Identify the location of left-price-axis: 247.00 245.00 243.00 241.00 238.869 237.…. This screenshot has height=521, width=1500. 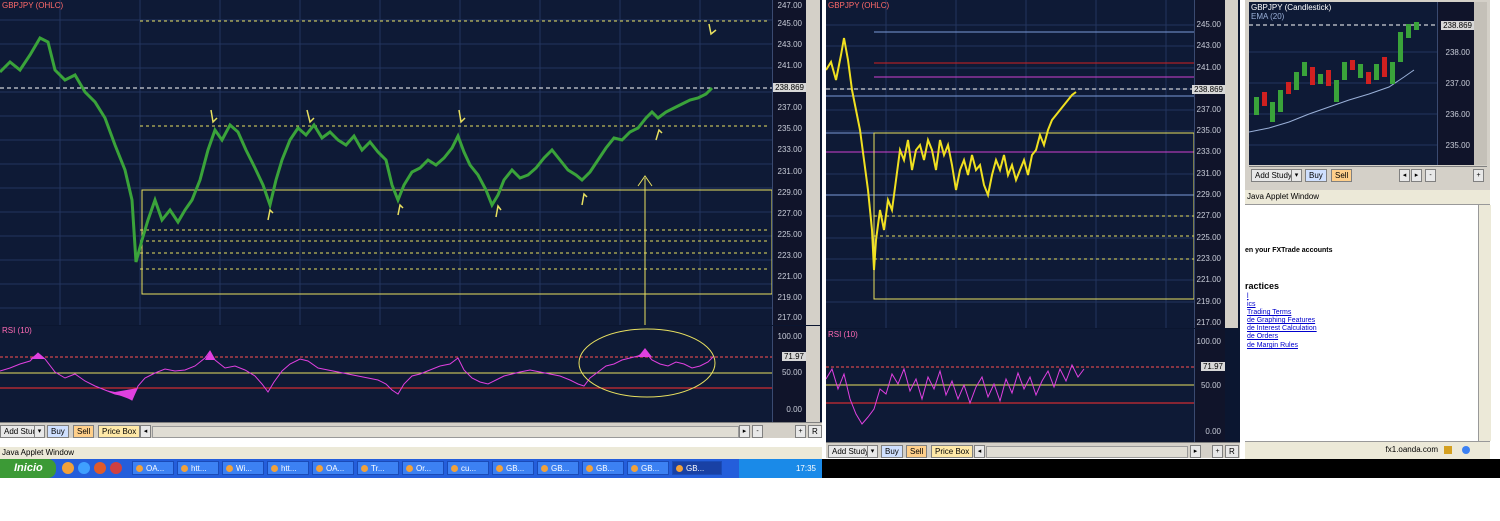
(789, 162).